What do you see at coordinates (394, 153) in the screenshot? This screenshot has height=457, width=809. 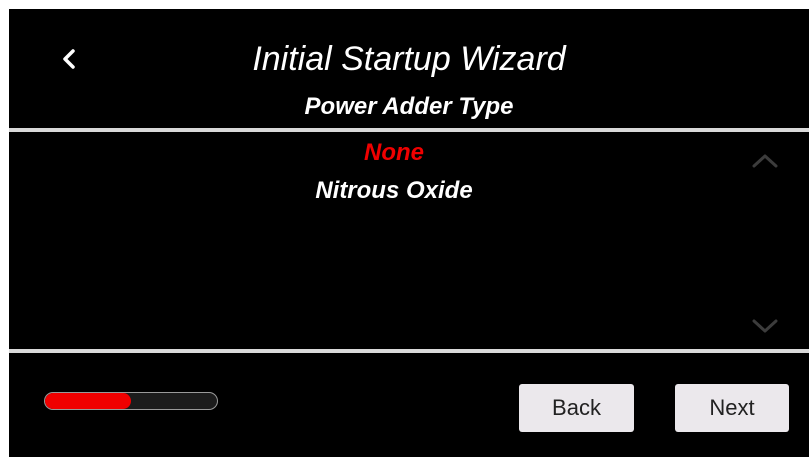 I see `option-none: None` at bounding box center [394, 153].